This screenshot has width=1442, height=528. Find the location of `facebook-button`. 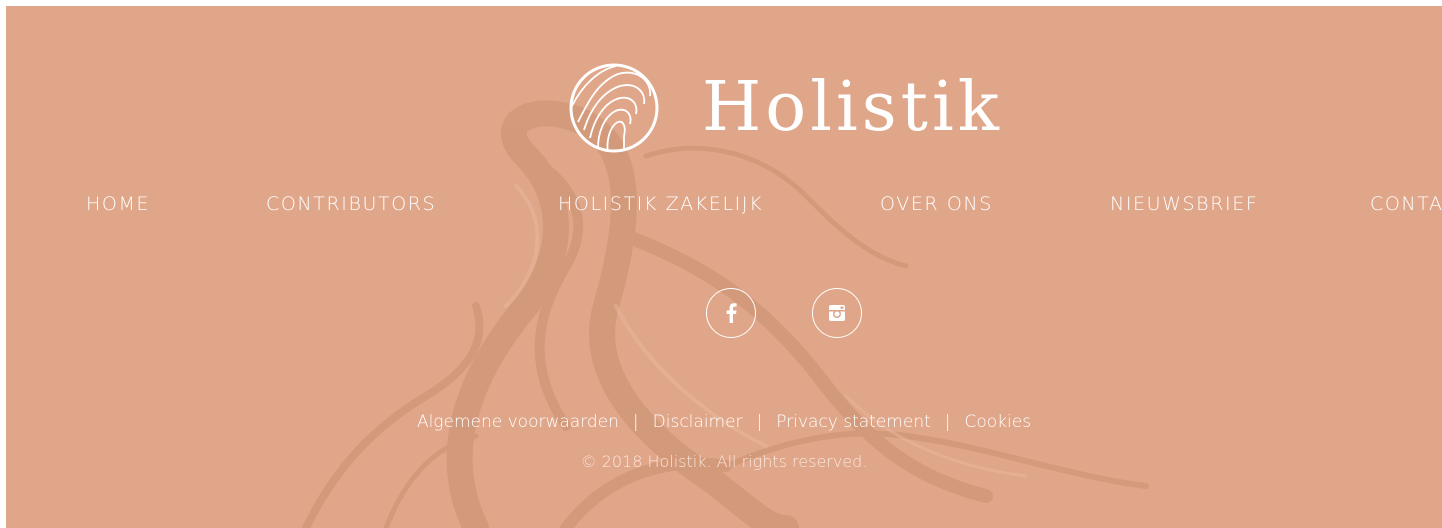

facebook-button is located at coordinates (731, 313).